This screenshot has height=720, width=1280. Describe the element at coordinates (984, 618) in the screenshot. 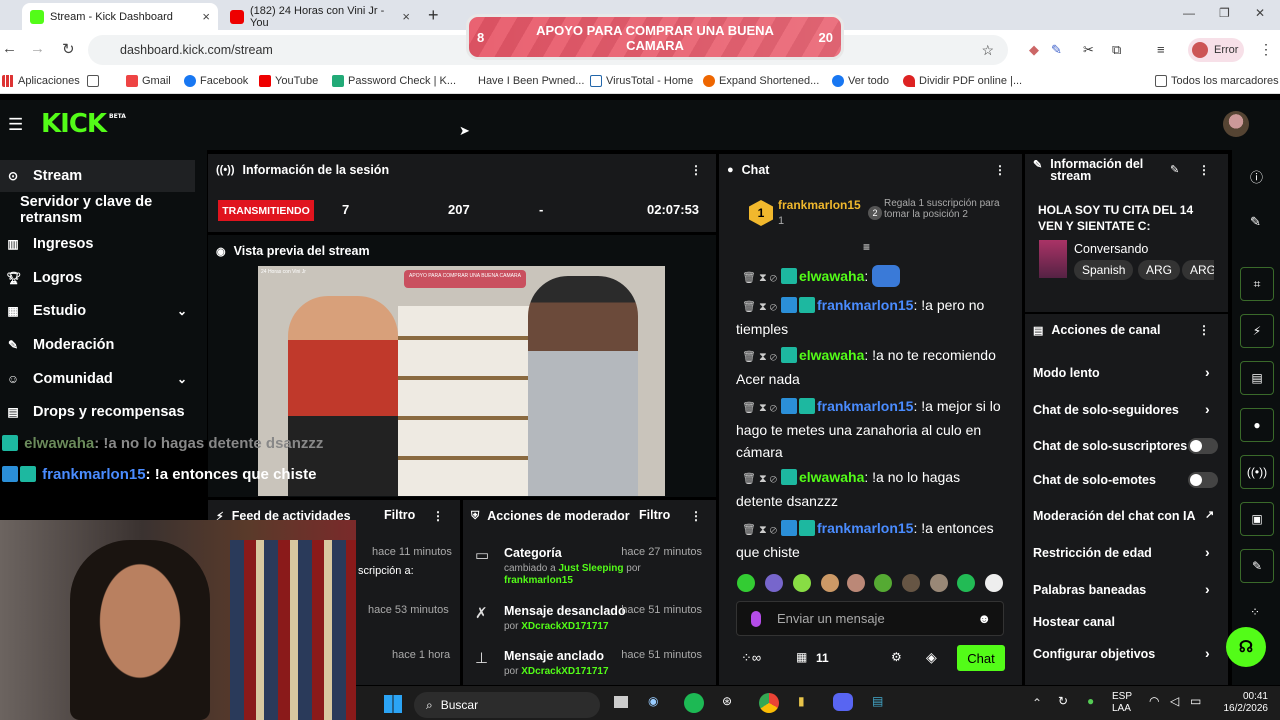

I see `emoji-picker-icon: ☻` at that location.